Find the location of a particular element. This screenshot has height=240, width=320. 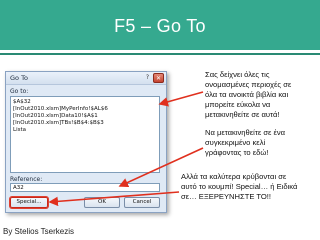

dialog-titlebar: Go To ? ✕ is located at coordinates (86, 78).